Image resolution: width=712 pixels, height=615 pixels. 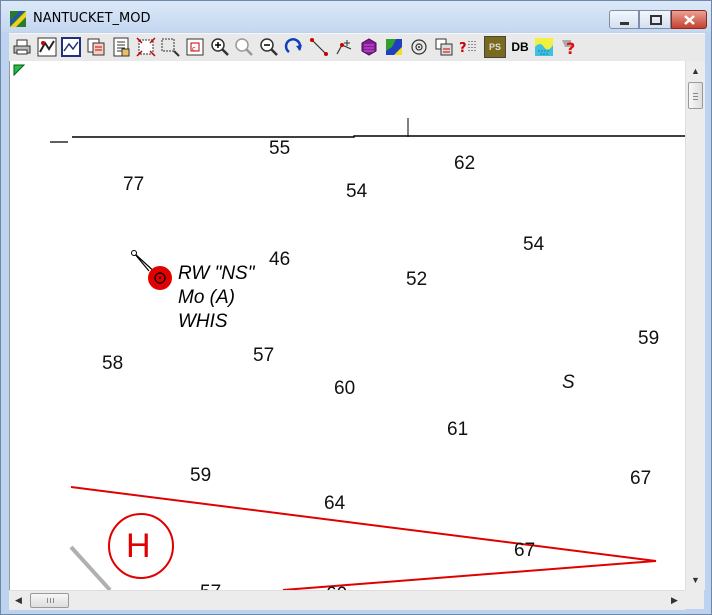 What do you see at coordinates (465, 163) in the screenshot?
I see `sounding: 62` at bounding box center [465, 163].